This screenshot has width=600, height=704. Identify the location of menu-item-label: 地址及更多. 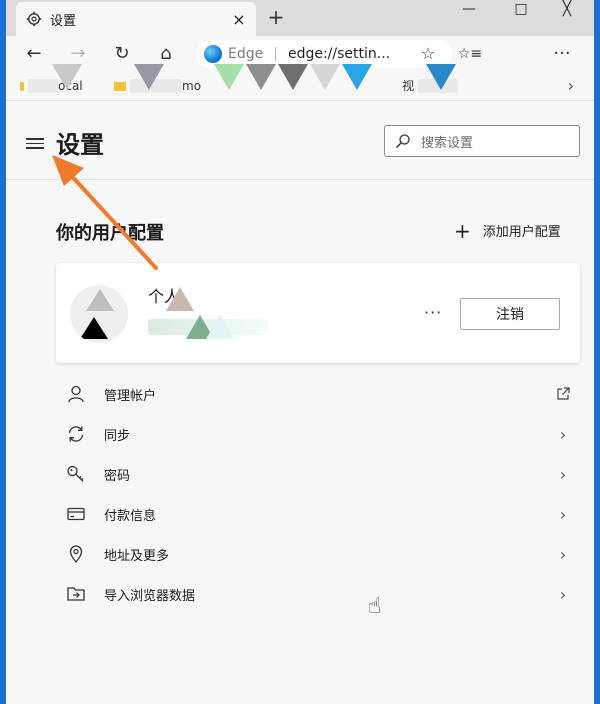
(137, 556).